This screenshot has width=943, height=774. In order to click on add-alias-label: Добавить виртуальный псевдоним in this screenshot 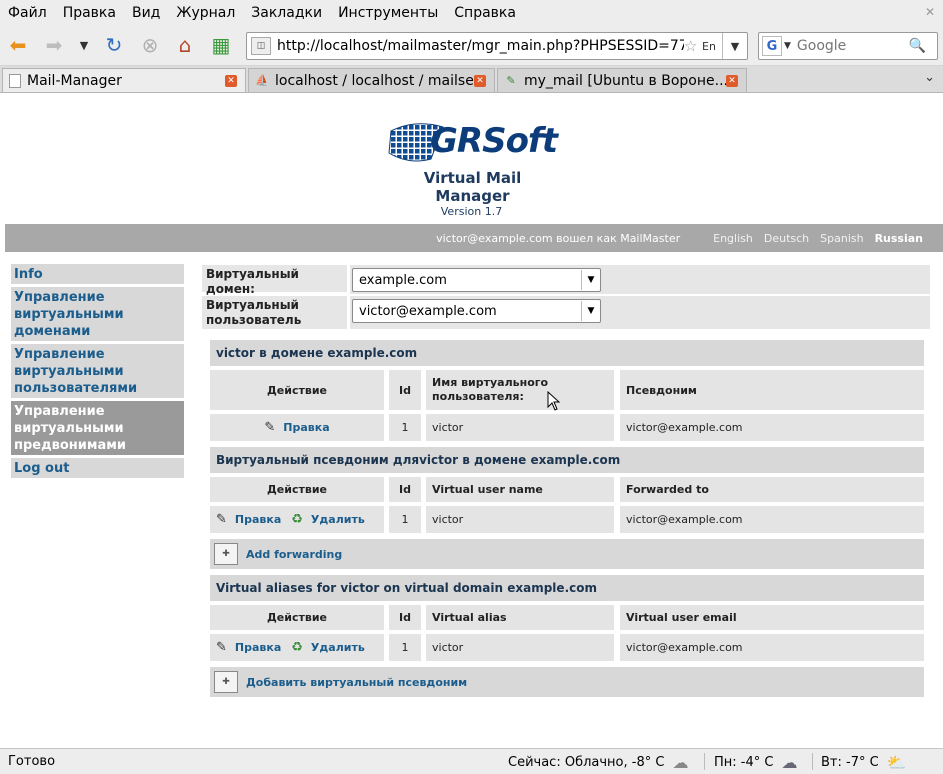, I will do `click(357, 682)`.